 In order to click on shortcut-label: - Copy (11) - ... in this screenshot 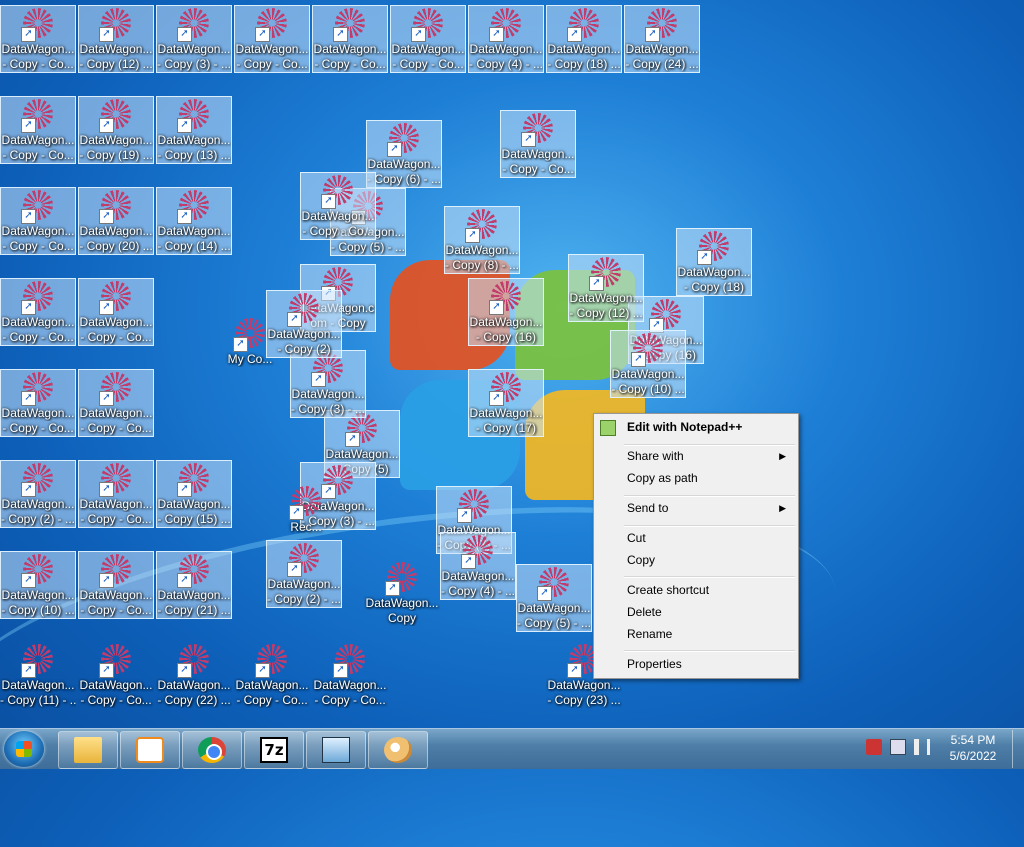, I will do `click(38, 700)`.